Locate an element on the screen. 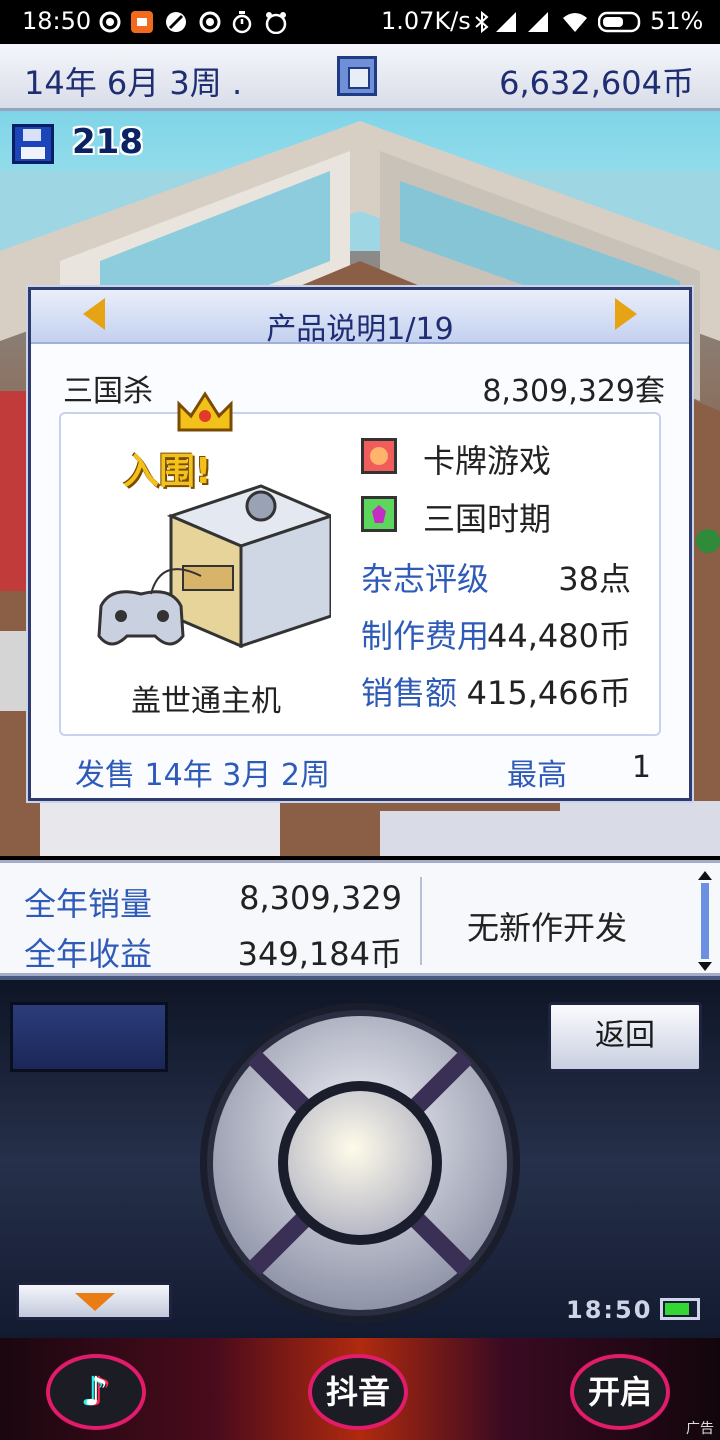 Image resolution: width=720 pixels, height=1440 pixels. platform-name: 盖世通主机 is located at coordinates (206, 701).